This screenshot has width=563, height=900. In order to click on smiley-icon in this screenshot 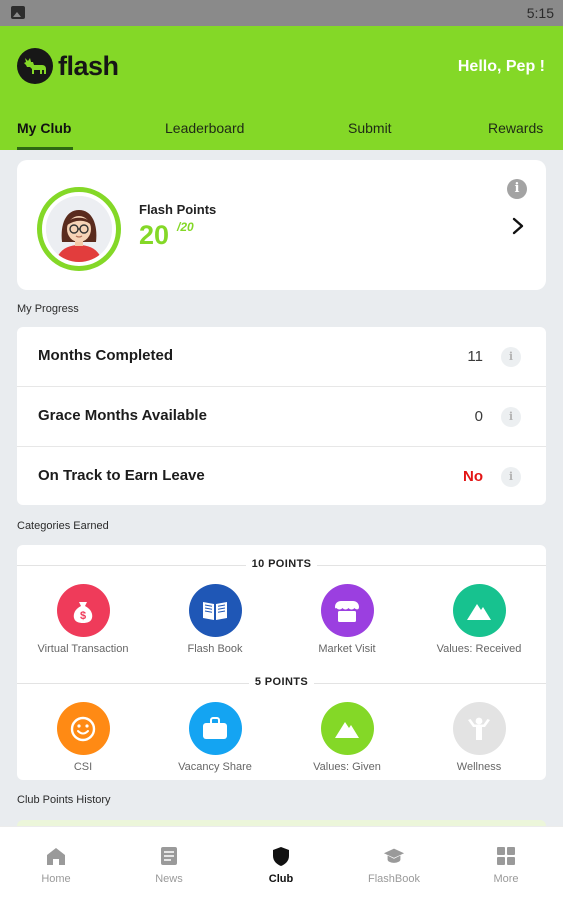, I will do `click(83, 728)`.